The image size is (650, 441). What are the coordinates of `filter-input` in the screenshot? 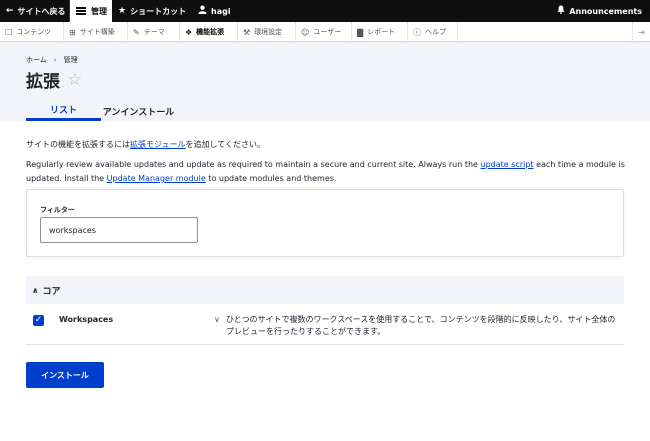 It's located at (119, 230).